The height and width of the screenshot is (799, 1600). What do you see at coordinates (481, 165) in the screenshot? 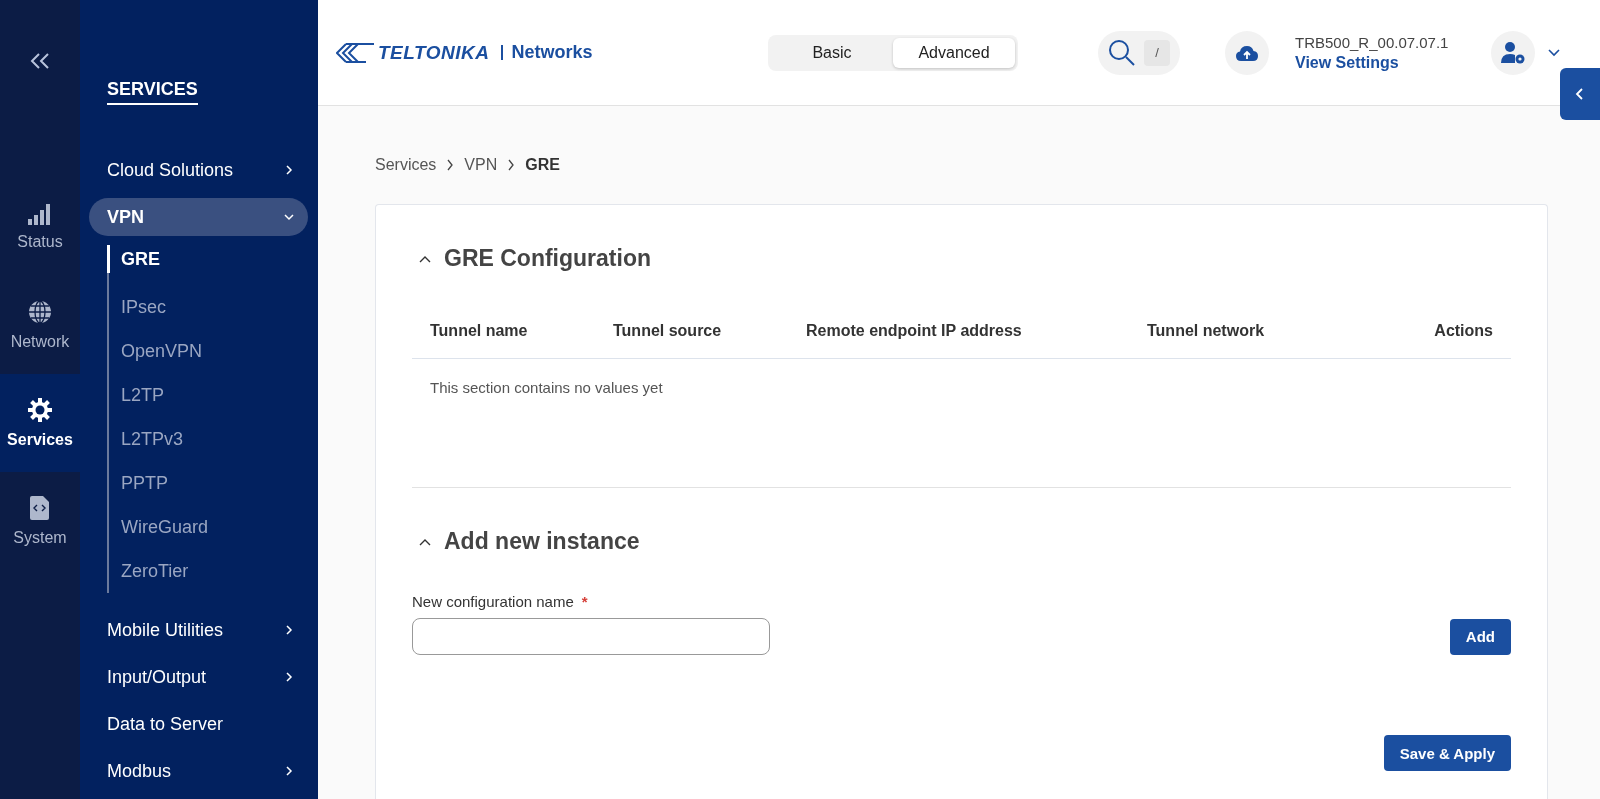
I see `breadcrumb: VPN` at bounding box center [481, 165].